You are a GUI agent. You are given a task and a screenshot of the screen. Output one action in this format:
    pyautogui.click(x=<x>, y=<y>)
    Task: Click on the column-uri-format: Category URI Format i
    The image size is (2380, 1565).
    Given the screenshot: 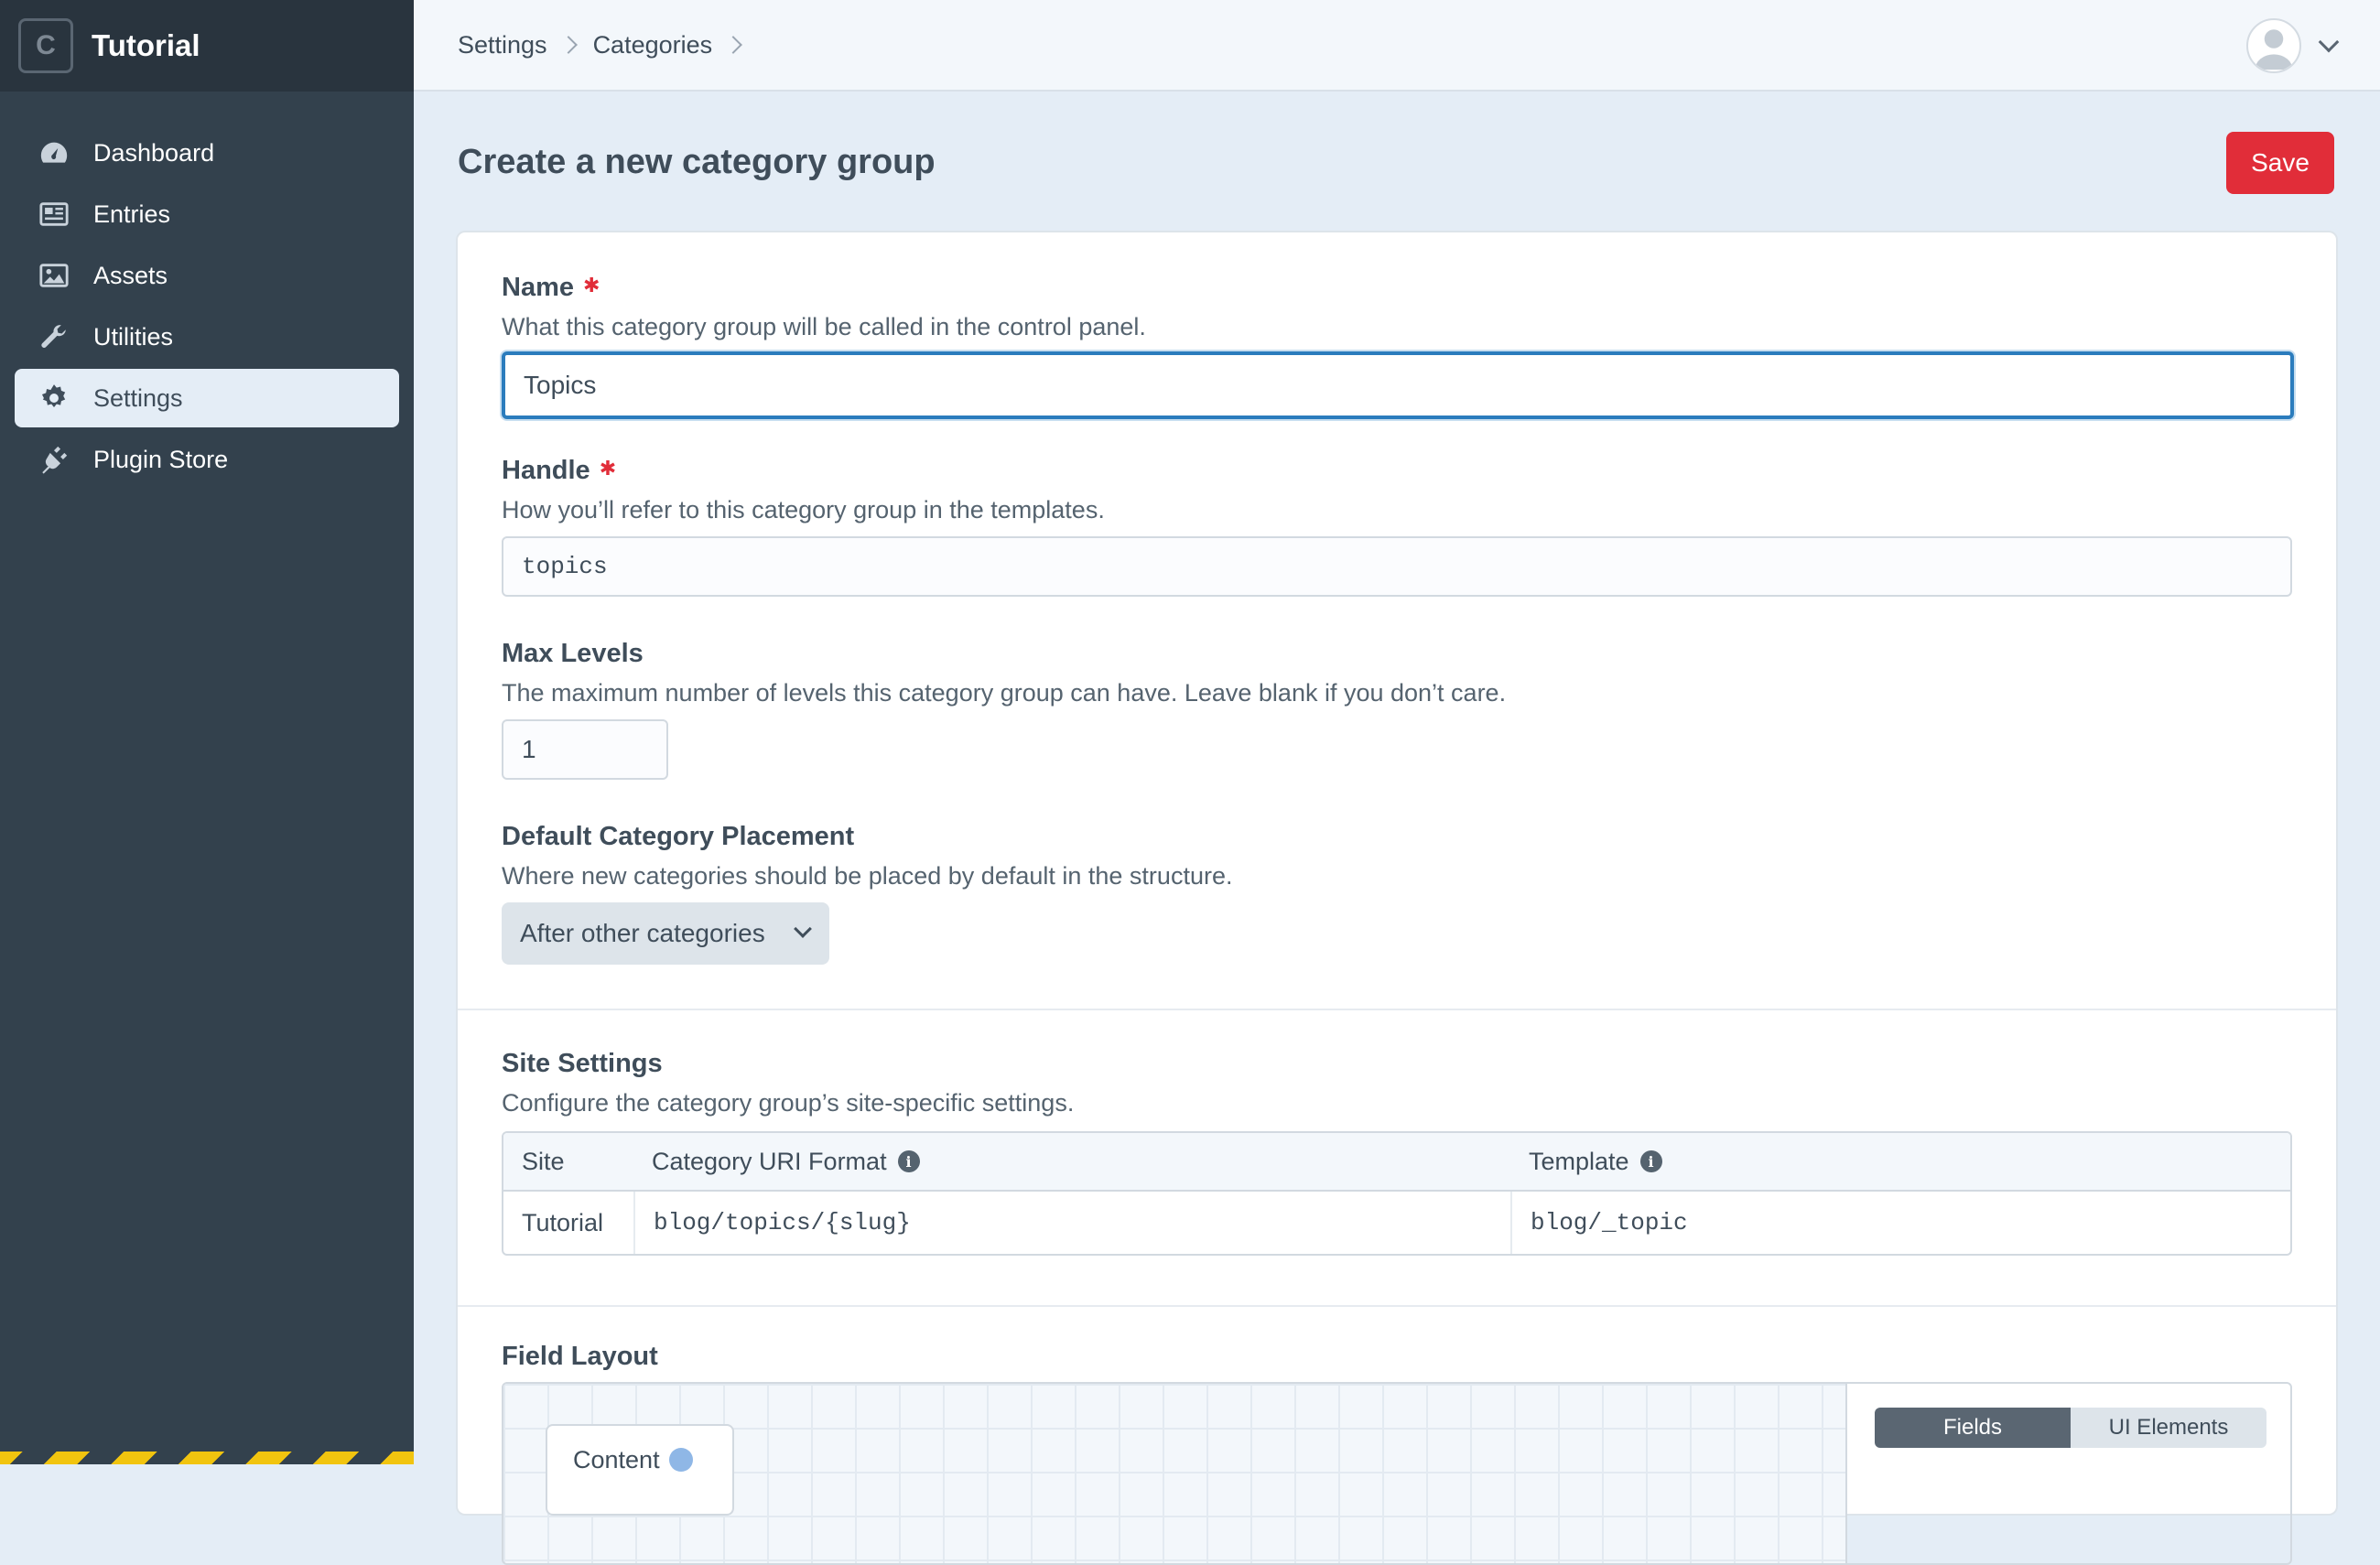 What is the action you would take?
    pyautogui.click(x=1071, y=1161)
    